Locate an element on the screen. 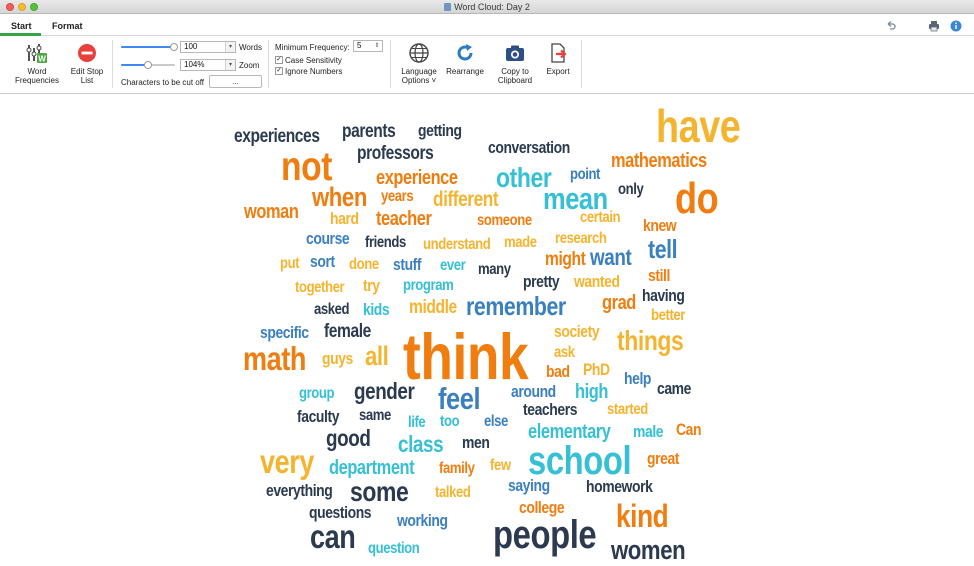 This screenshot has height=566, width=974. cloud-word-hard: hard is located at coordinates (344, 218).